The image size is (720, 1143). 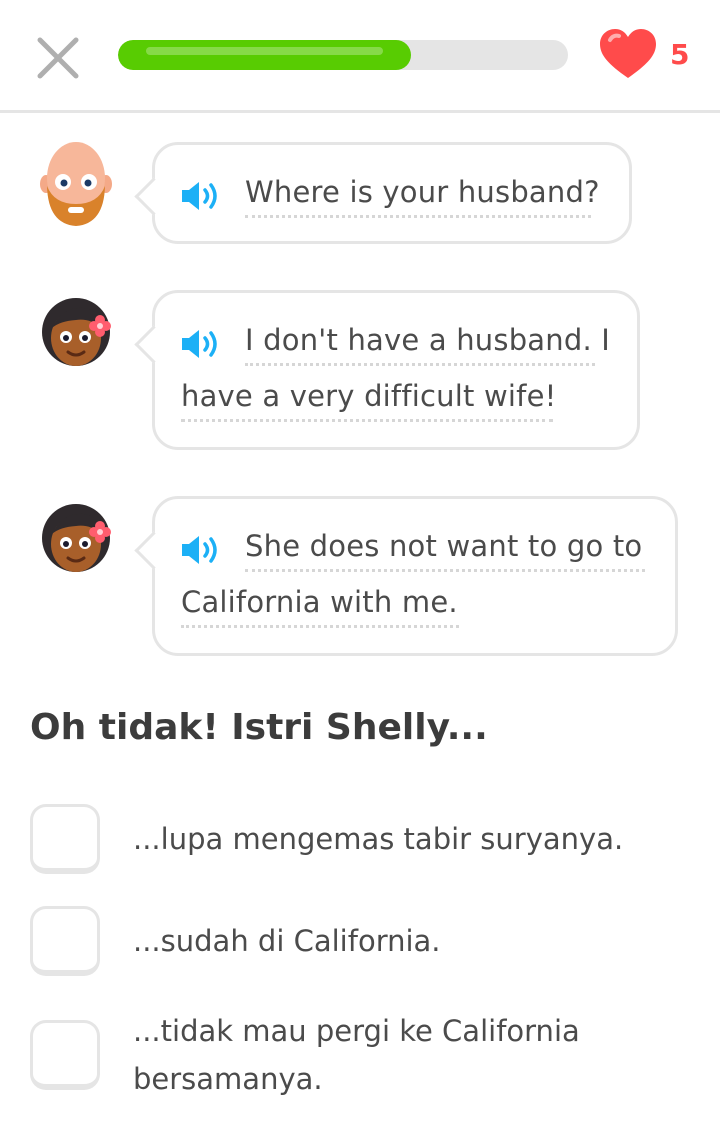 What do you see at coordinates (369, 396) in the screenshot?
I see `dialogue-line: have a very difficult wife!` at bounding box center [369, 396].